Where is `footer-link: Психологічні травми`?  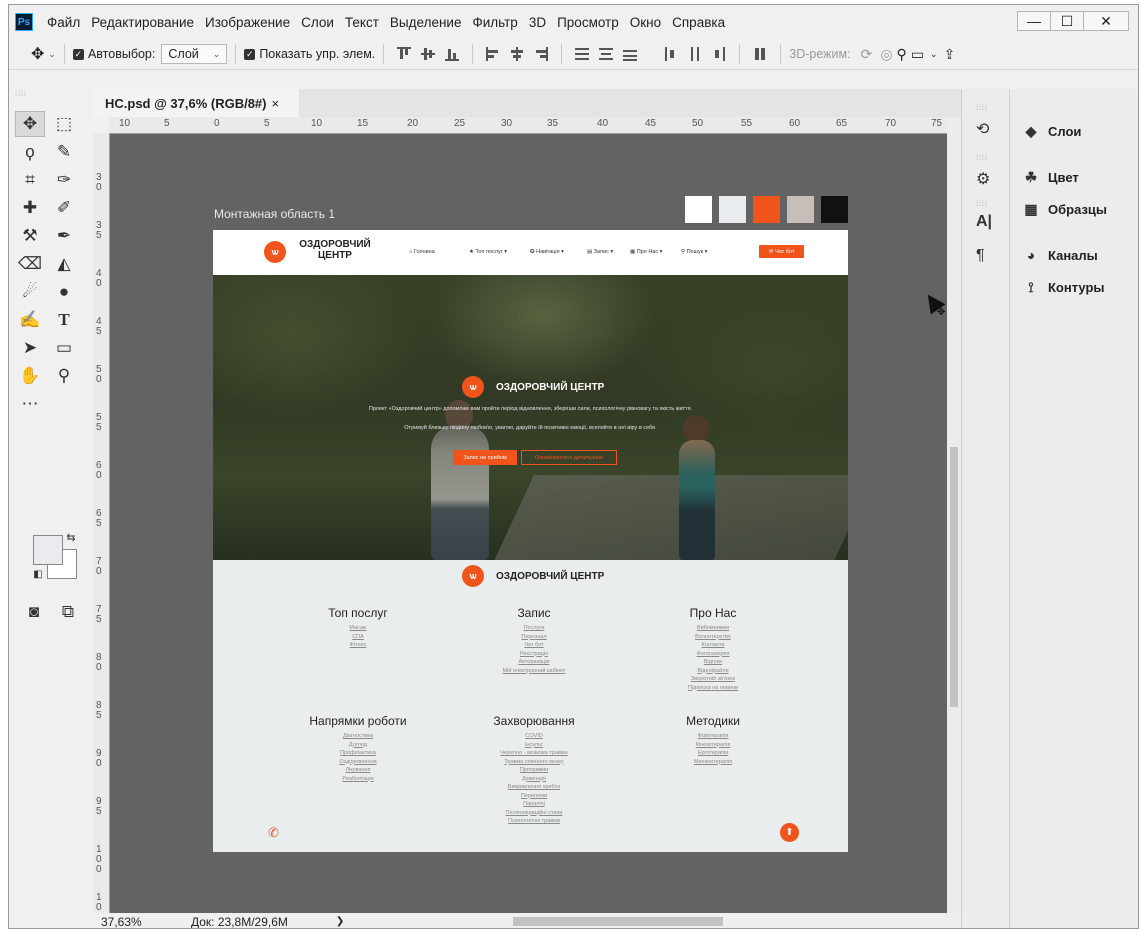
footer-link: Психологічні травми is located at coordinates (534, 821).